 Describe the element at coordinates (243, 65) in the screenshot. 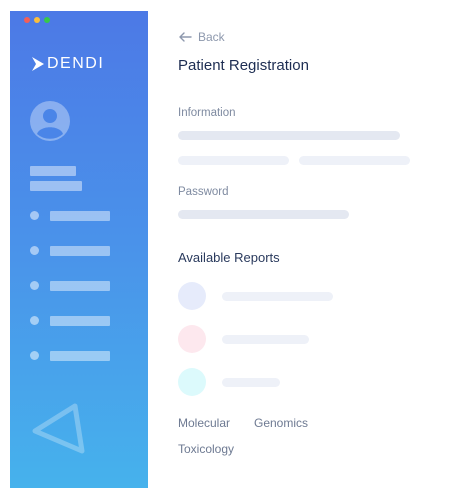

I see `page-title: Patient Registration` at that location.